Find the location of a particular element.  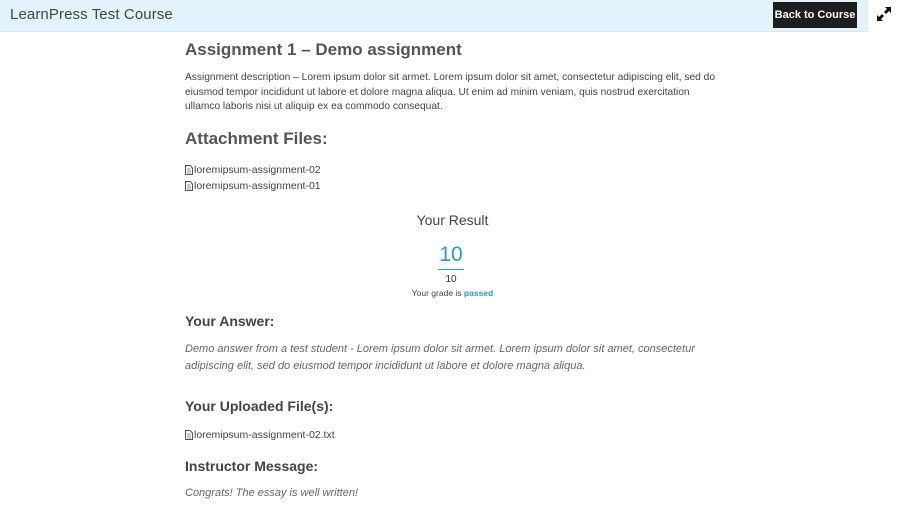

course-title: LearnPress Test Course is located at coordinates (91, 14).